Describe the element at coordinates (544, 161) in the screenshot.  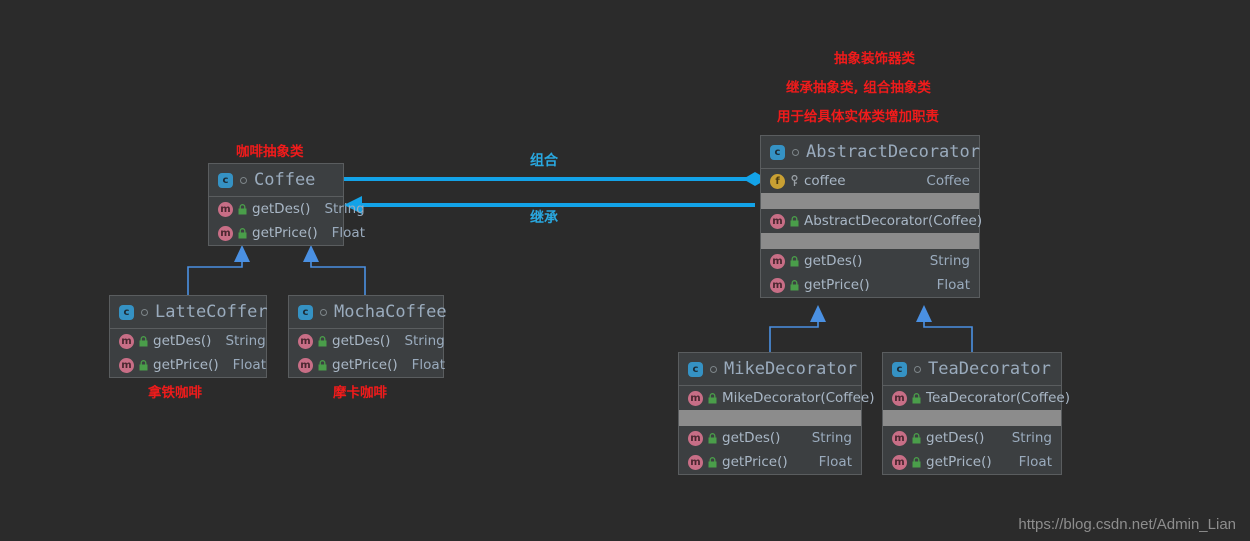
I see `edge-label-composition: 组合` at that location.